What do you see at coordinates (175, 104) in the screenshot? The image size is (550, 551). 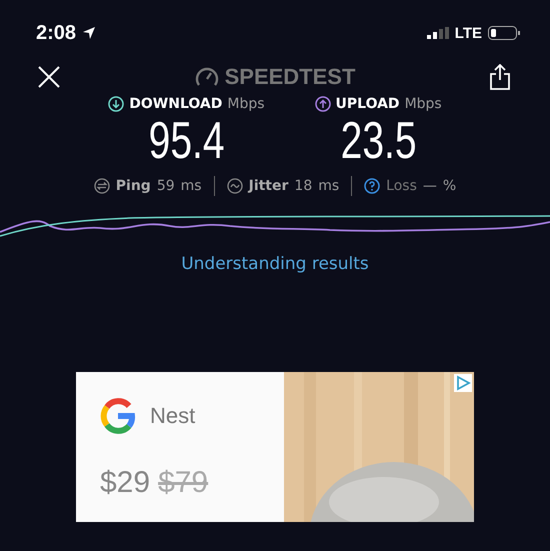 I see `result-label: DOWNLOAD` at bounding box center [175, 104].